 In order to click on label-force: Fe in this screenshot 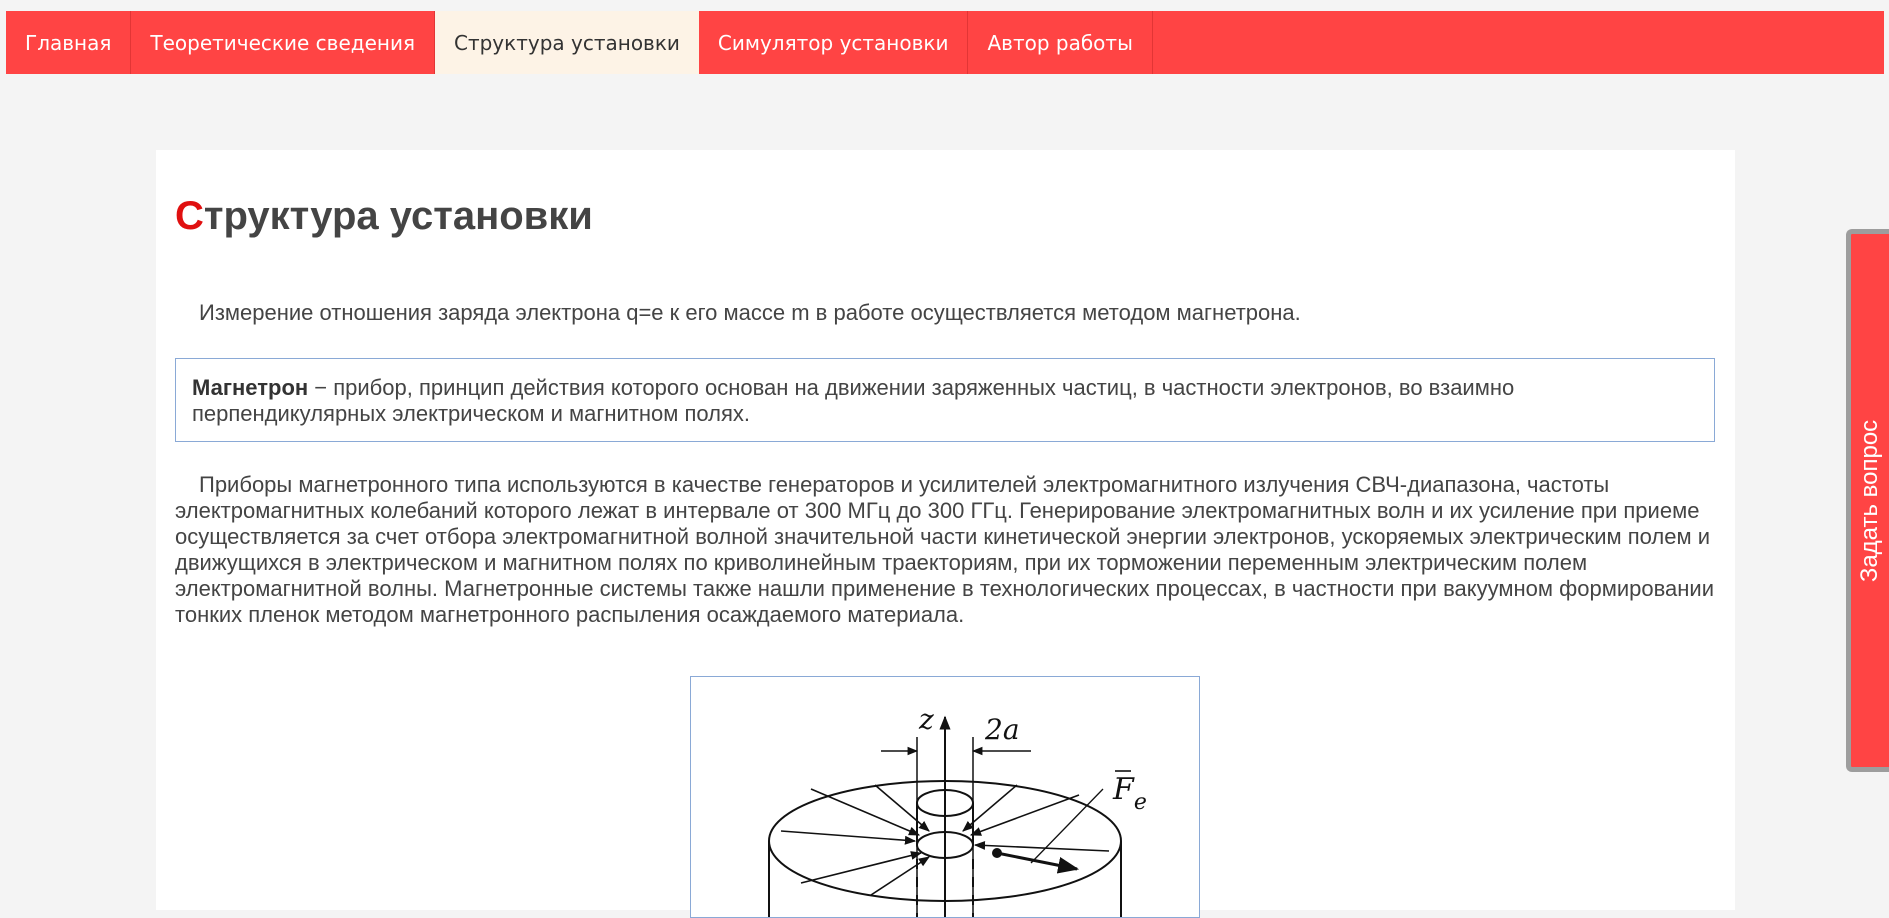, I will do `click(1129, 793)`.